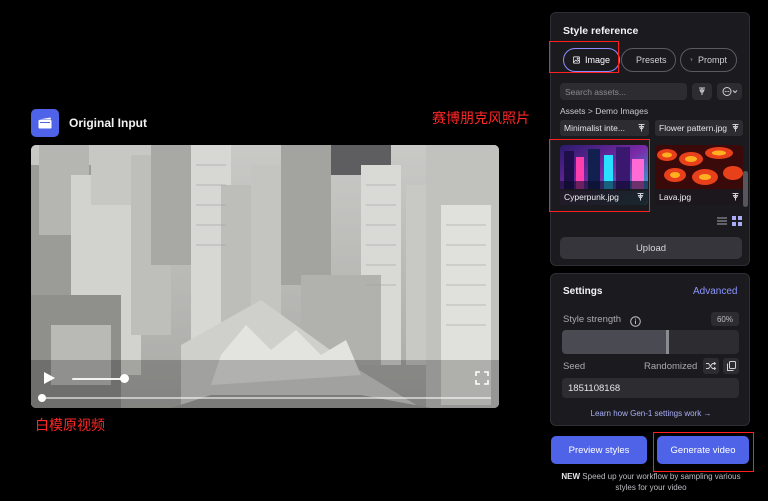  What do you see at coordinates (45, 123) in the screenshot?
I see `video-clip-icon` at bounding box center [45, 123].